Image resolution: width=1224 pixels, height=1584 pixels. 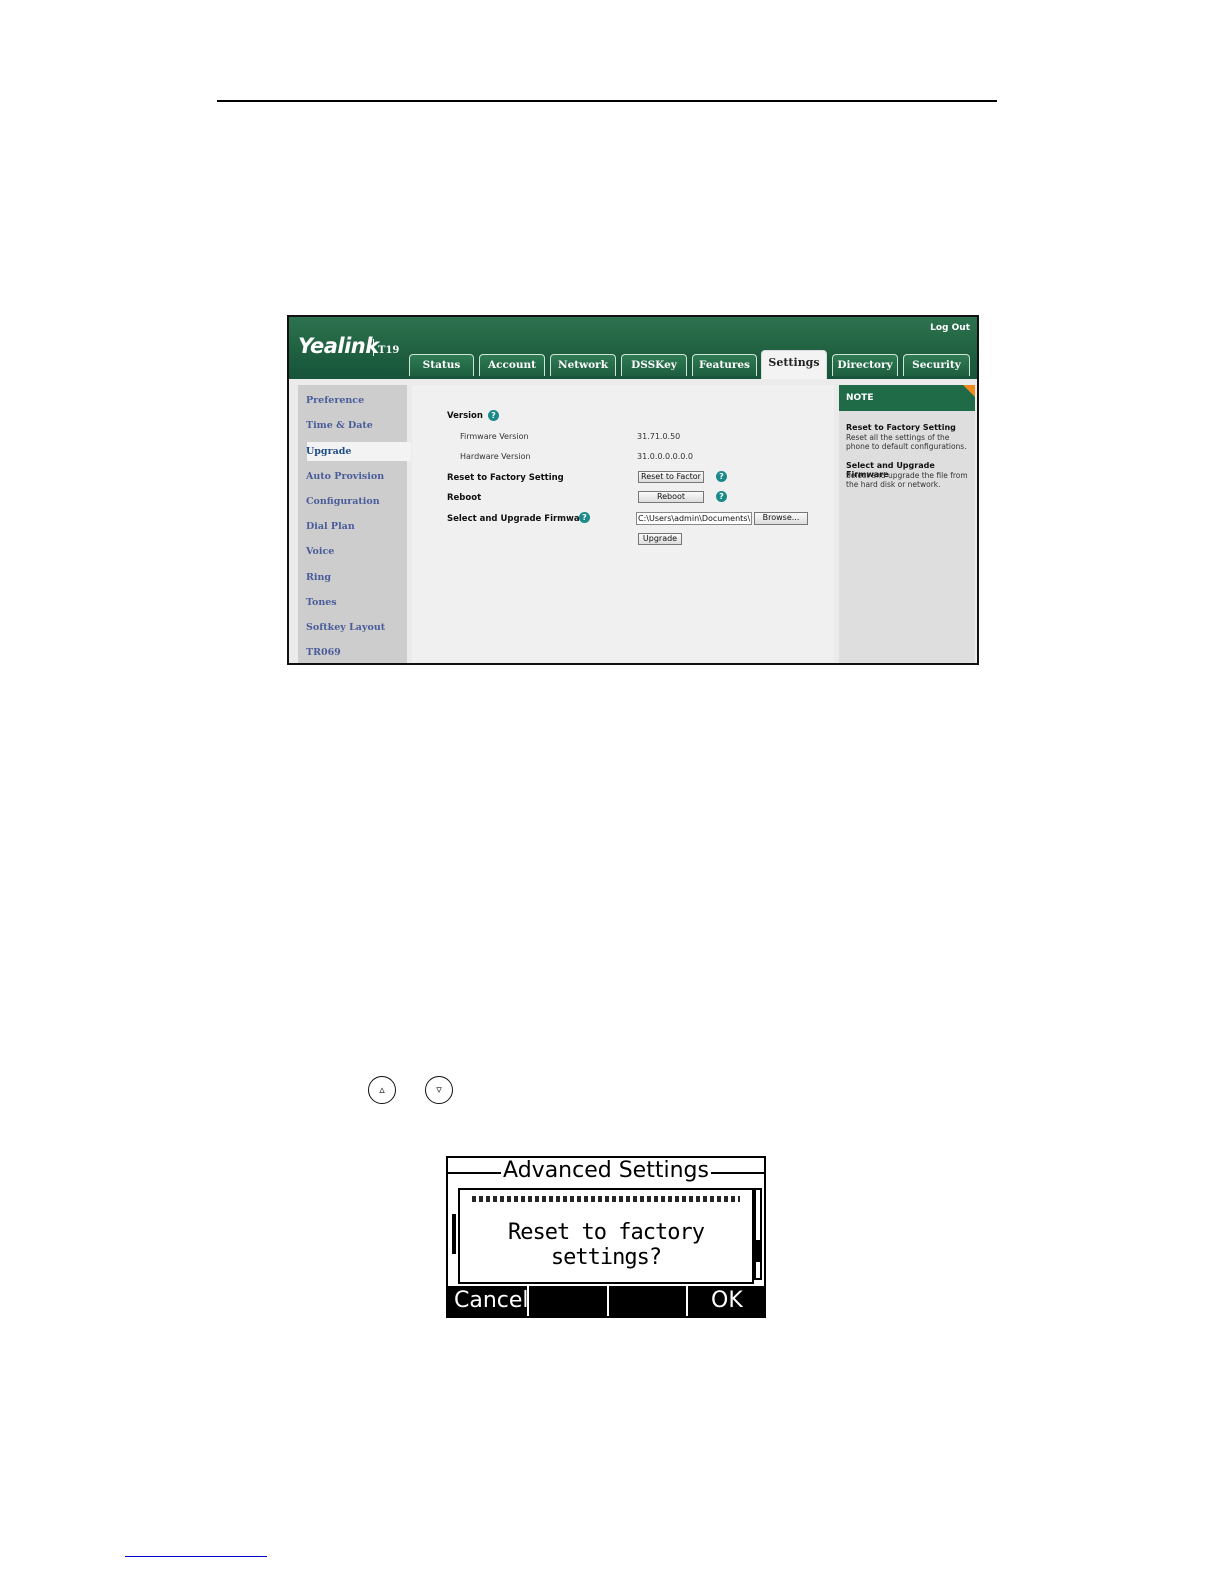 I want to click on firmware-version-value: 31.71.0.50, so click(x=659, y=436).